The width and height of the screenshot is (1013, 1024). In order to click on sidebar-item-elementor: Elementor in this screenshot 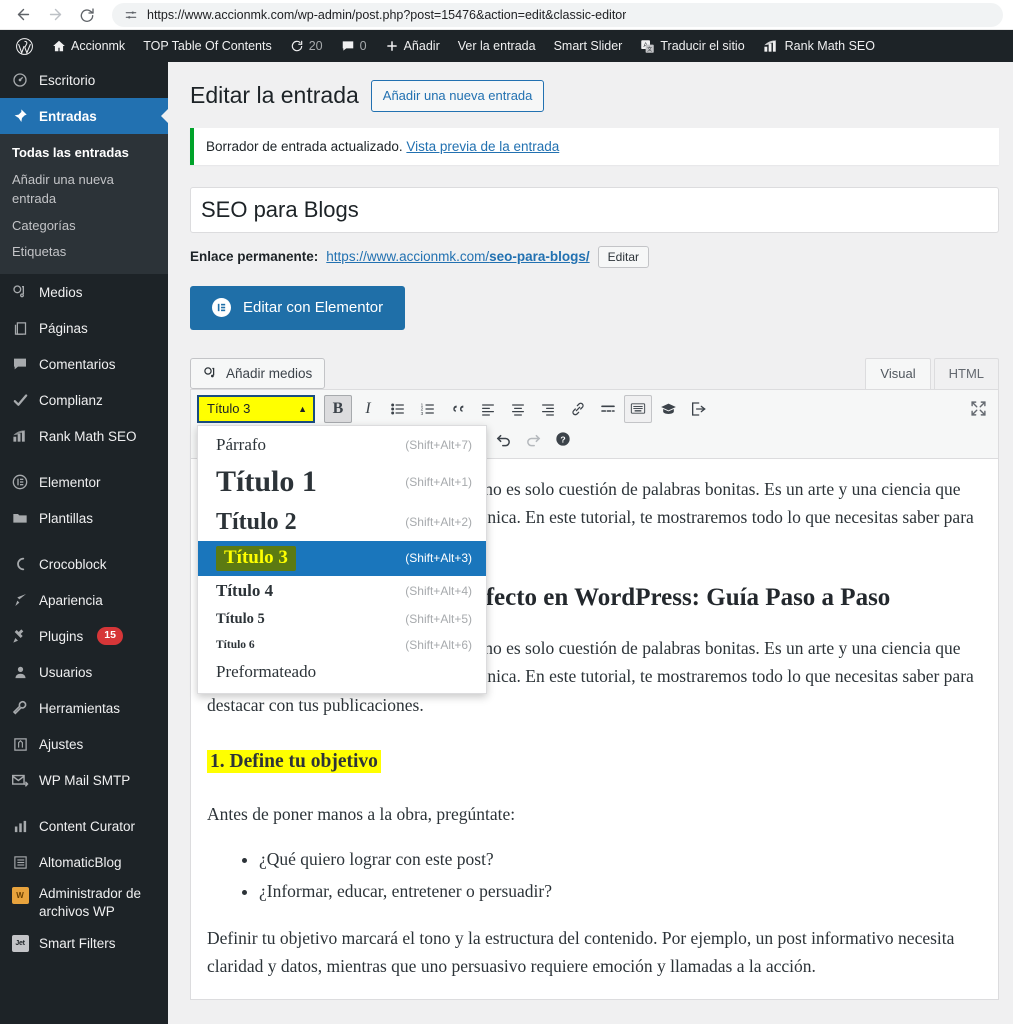, I will do `click(84, 482)`.